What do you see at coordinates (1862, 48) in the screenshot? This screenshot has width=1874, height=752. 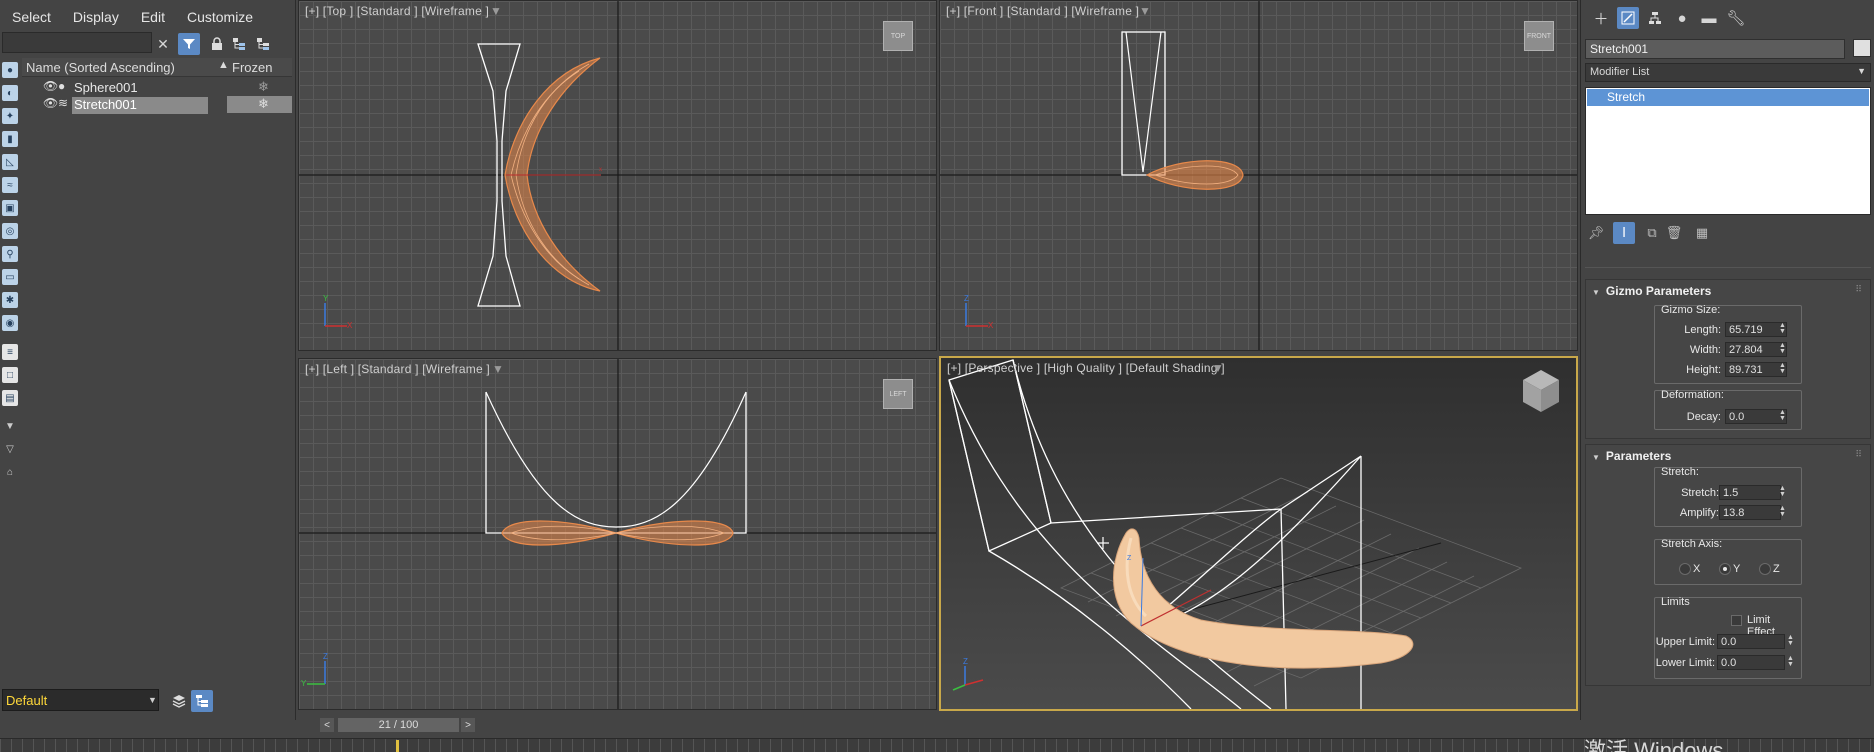 I see `object-color-swatch` at bounding box center [1862, 48].